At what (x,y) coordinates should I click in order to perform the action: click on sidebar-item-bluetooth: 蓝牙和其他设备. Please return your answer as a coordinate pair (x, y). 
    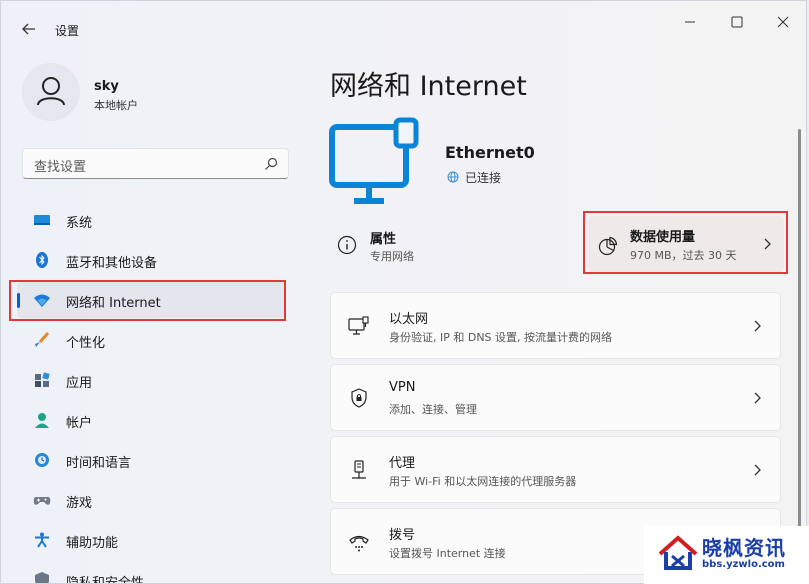
    Looking at the image, I should click on (151, 260).